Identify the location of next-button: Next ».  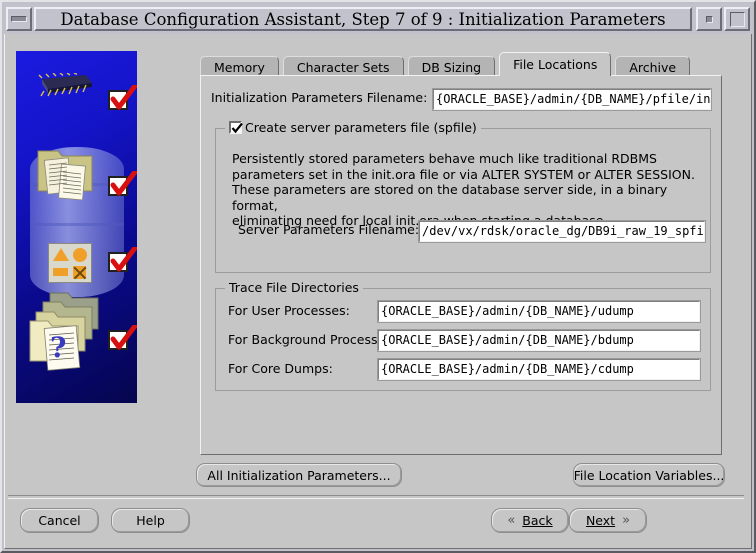
(608, 520).